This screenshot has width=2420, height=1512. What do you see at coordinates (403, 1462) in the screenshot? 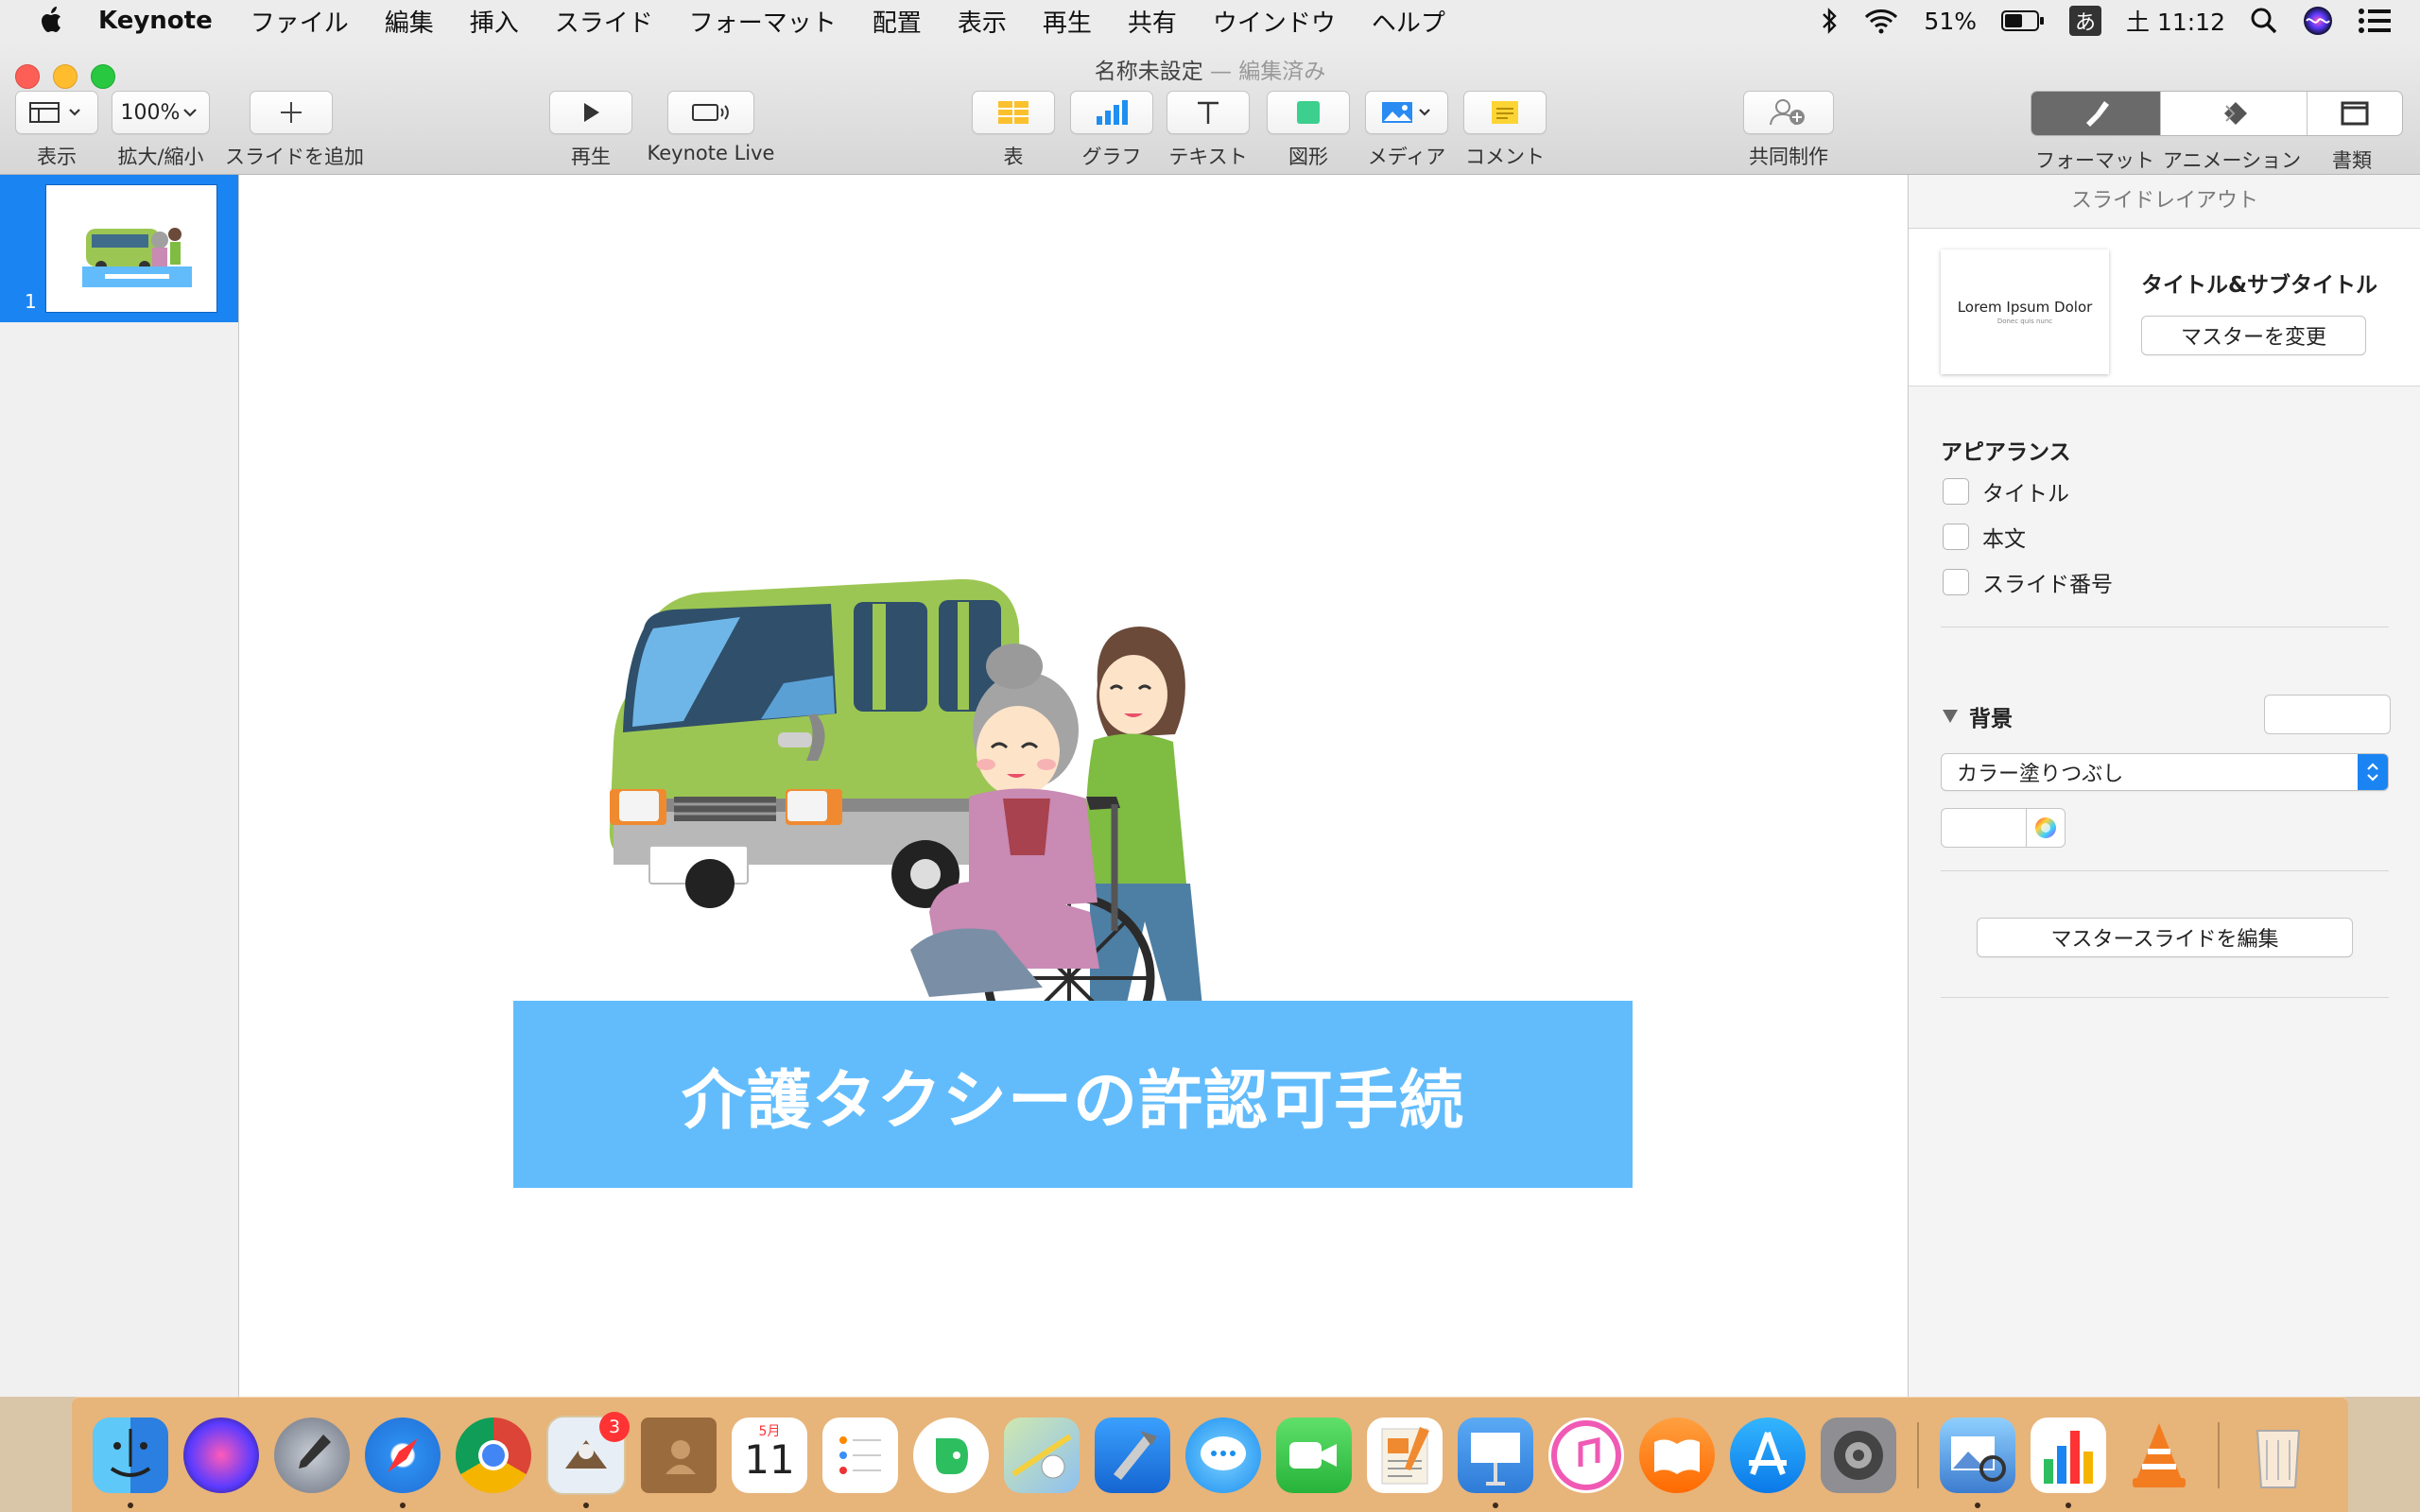
I see `safari-icon` at bounding box center [403, 1462].